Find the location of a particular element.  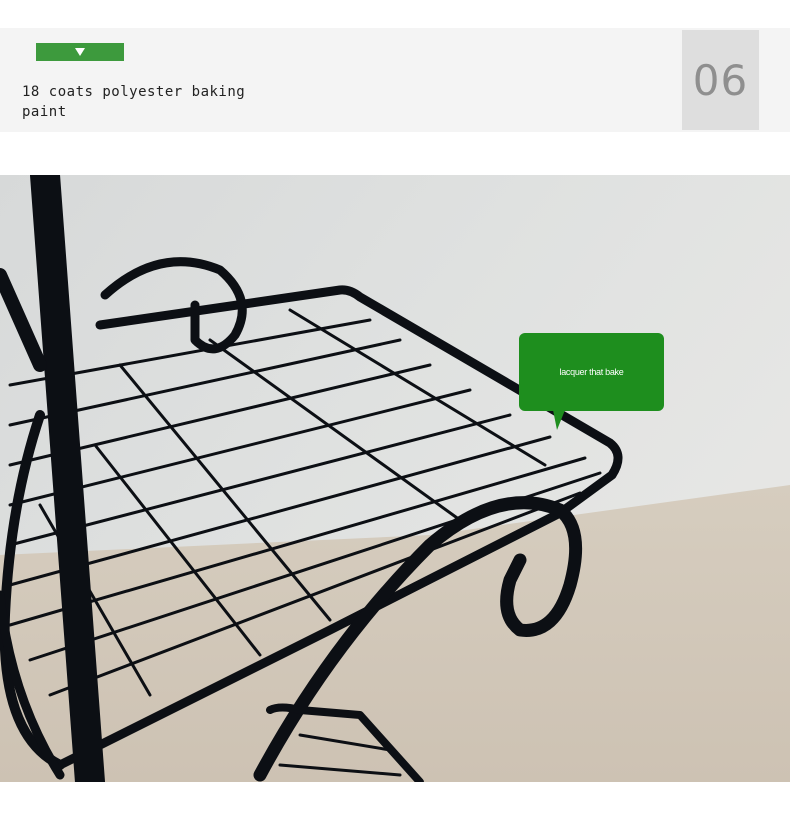

section-number: 06 is located at coordinates (720, 80).